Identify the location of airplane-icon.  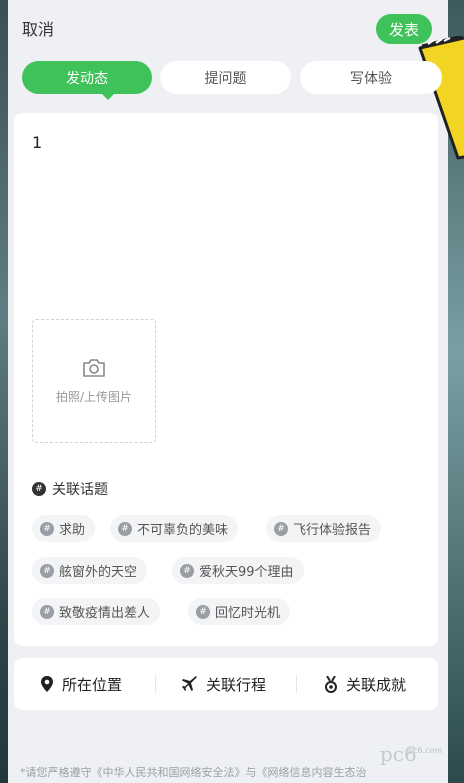
(189, 683).